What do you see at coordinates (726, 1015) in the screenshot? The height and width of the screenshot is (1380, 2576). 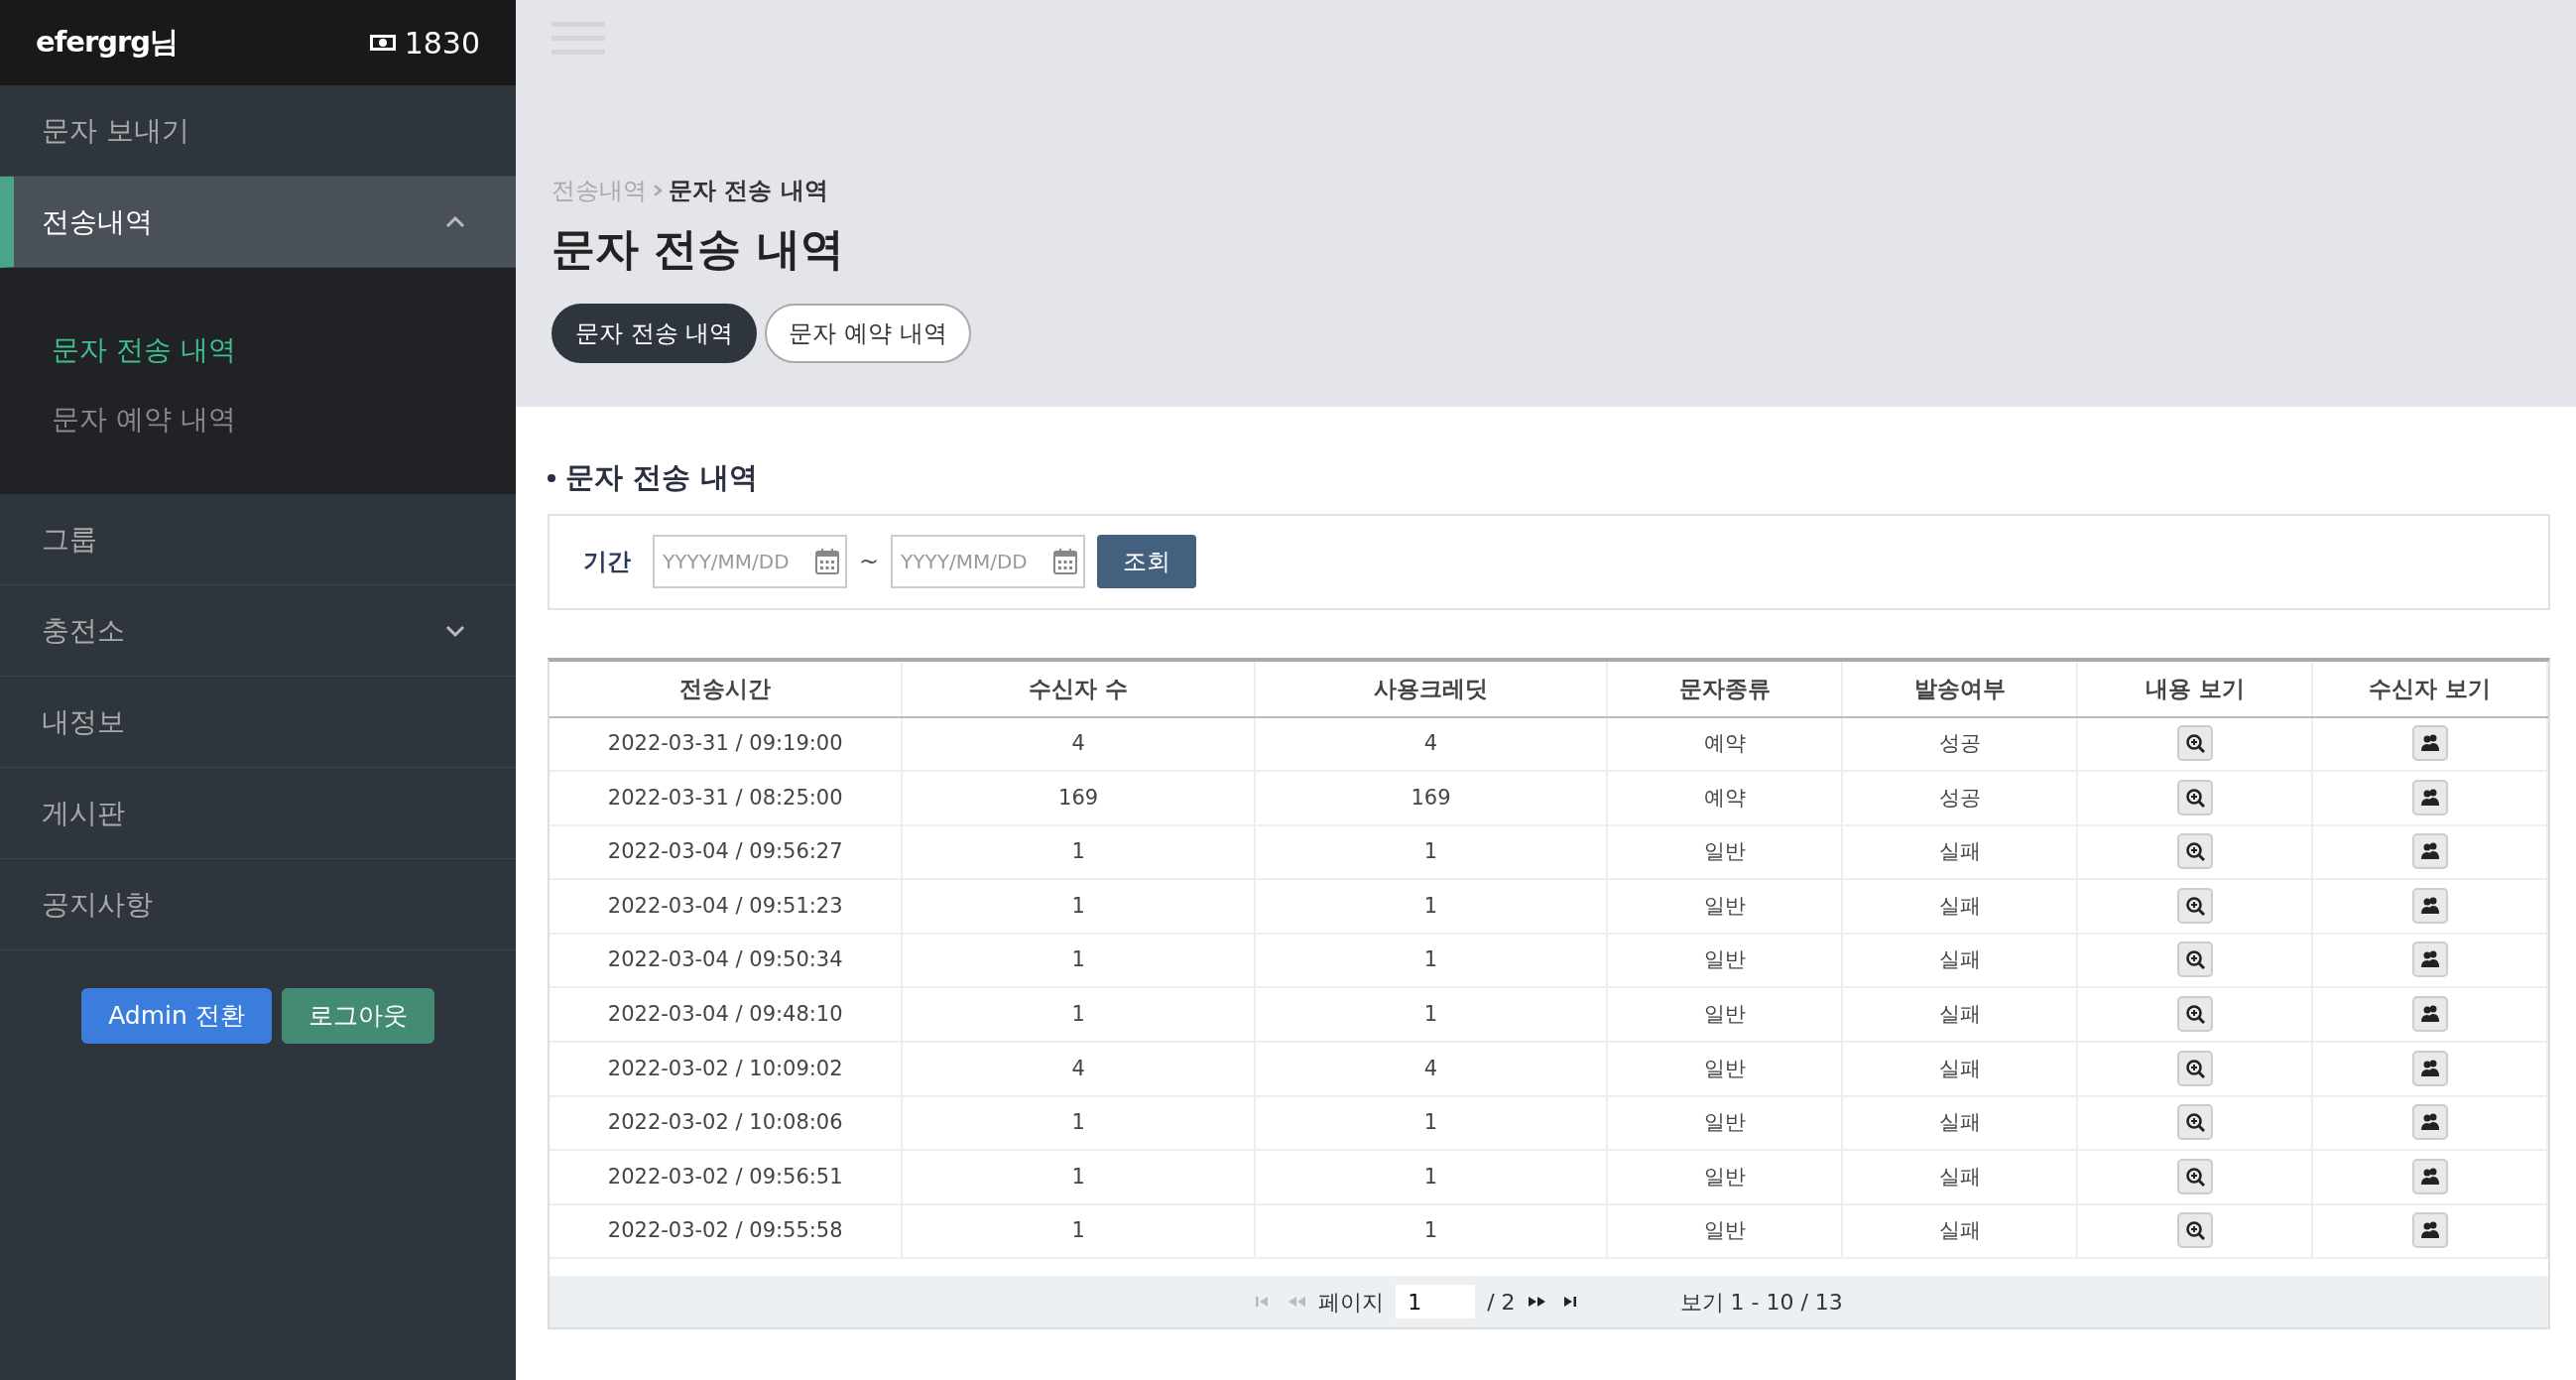 I see `table-cell: 2022-03-04 / 09:48:10` at bounding box center [726, 1015].